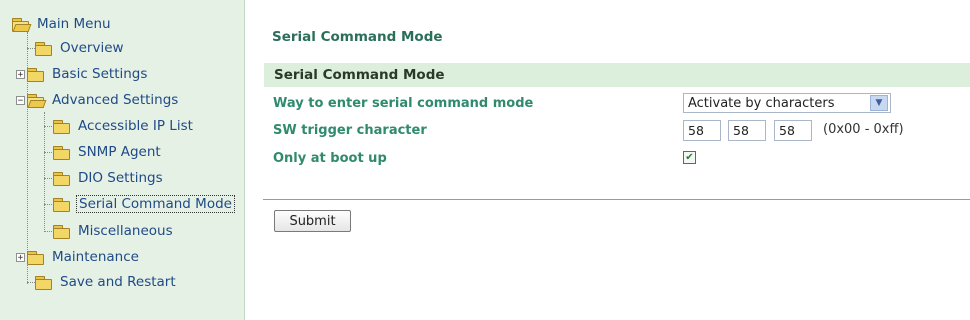  I want to click on sidebar-item-advanced-settings: Advanced Settings, so click(103, 100).